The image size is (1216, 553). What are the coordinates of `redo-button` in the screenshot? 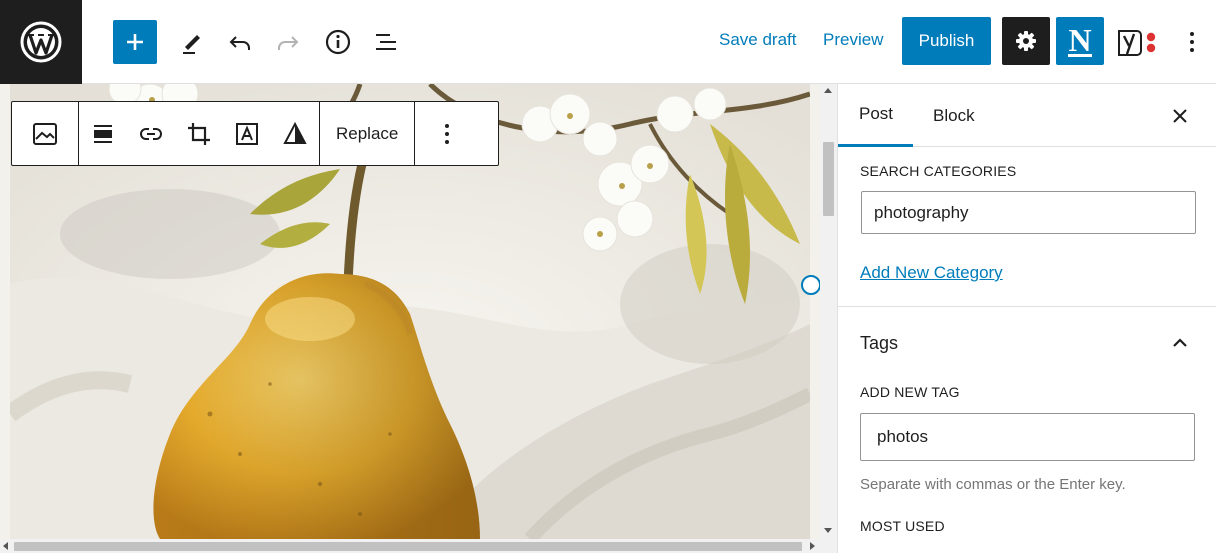 It's located at (288, 42).